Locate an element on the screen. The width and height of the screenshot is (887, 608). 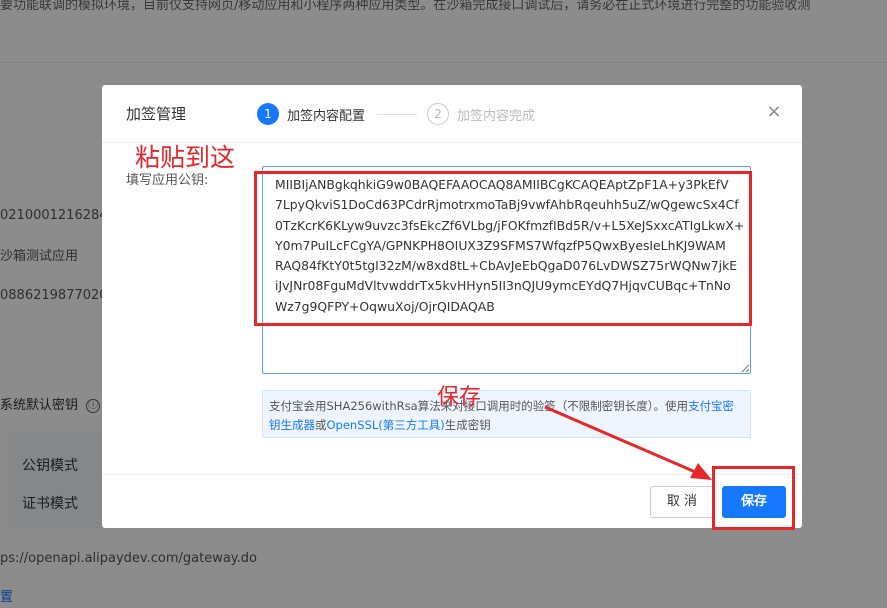
step-connector is located at coordinates (397, 114).